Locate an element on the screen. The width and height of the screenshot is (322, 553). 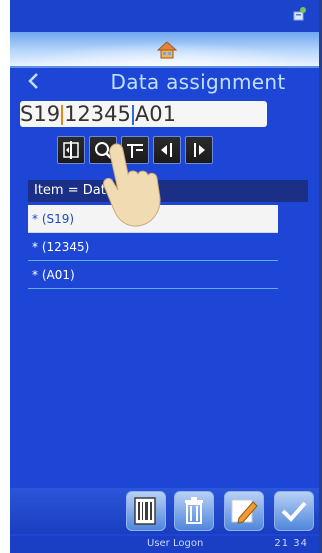
edit-icon is located at coordinates (244, 511).